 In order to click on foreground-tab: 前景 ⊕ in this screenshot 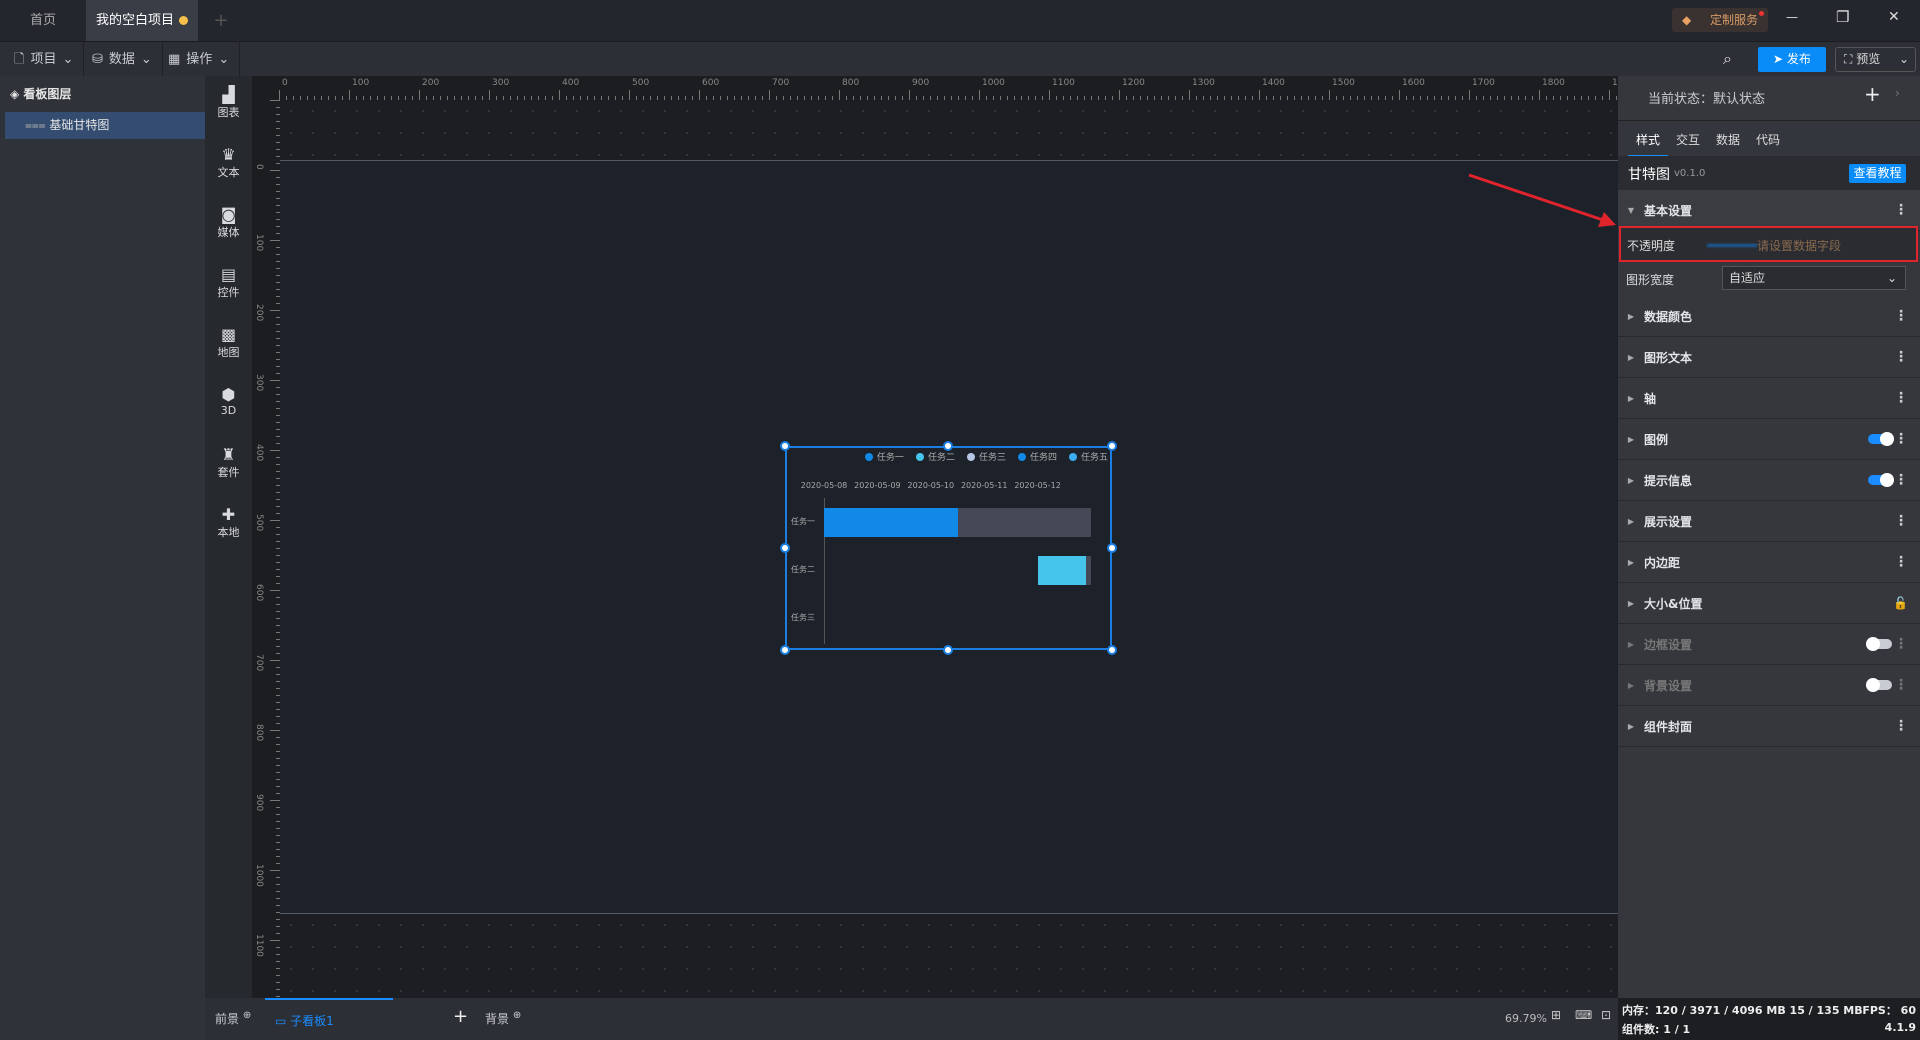, I will do `click(233, 1018)`.